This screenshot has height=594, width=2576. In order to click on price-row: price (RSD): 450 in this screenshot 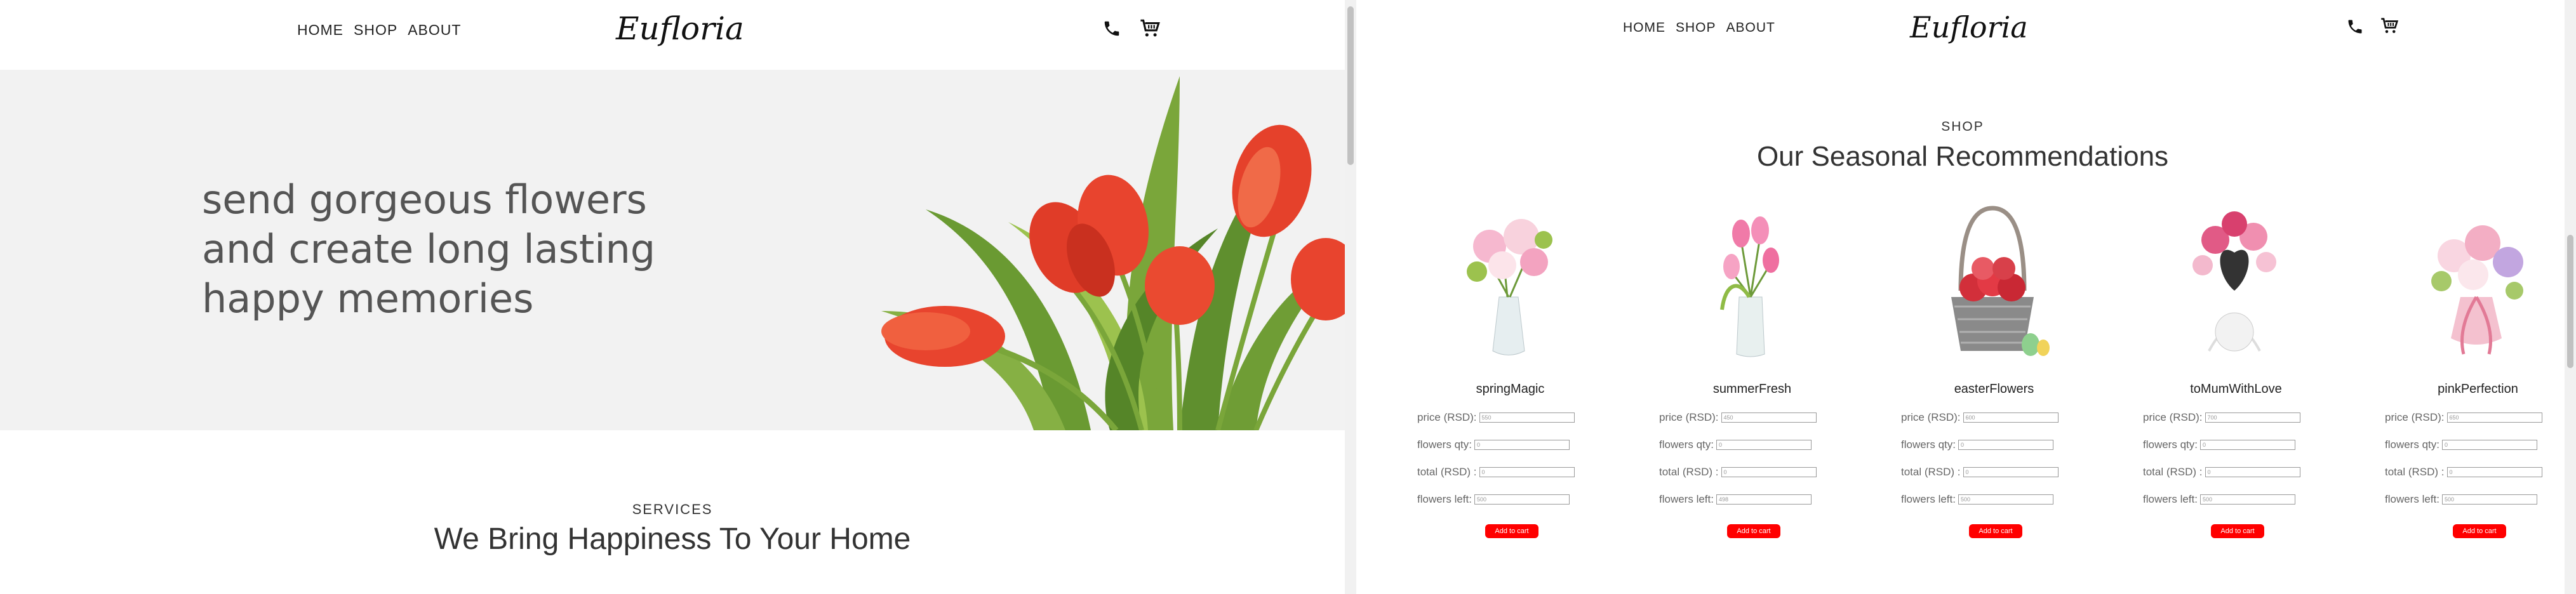, I will do `click(1738, 417)`.